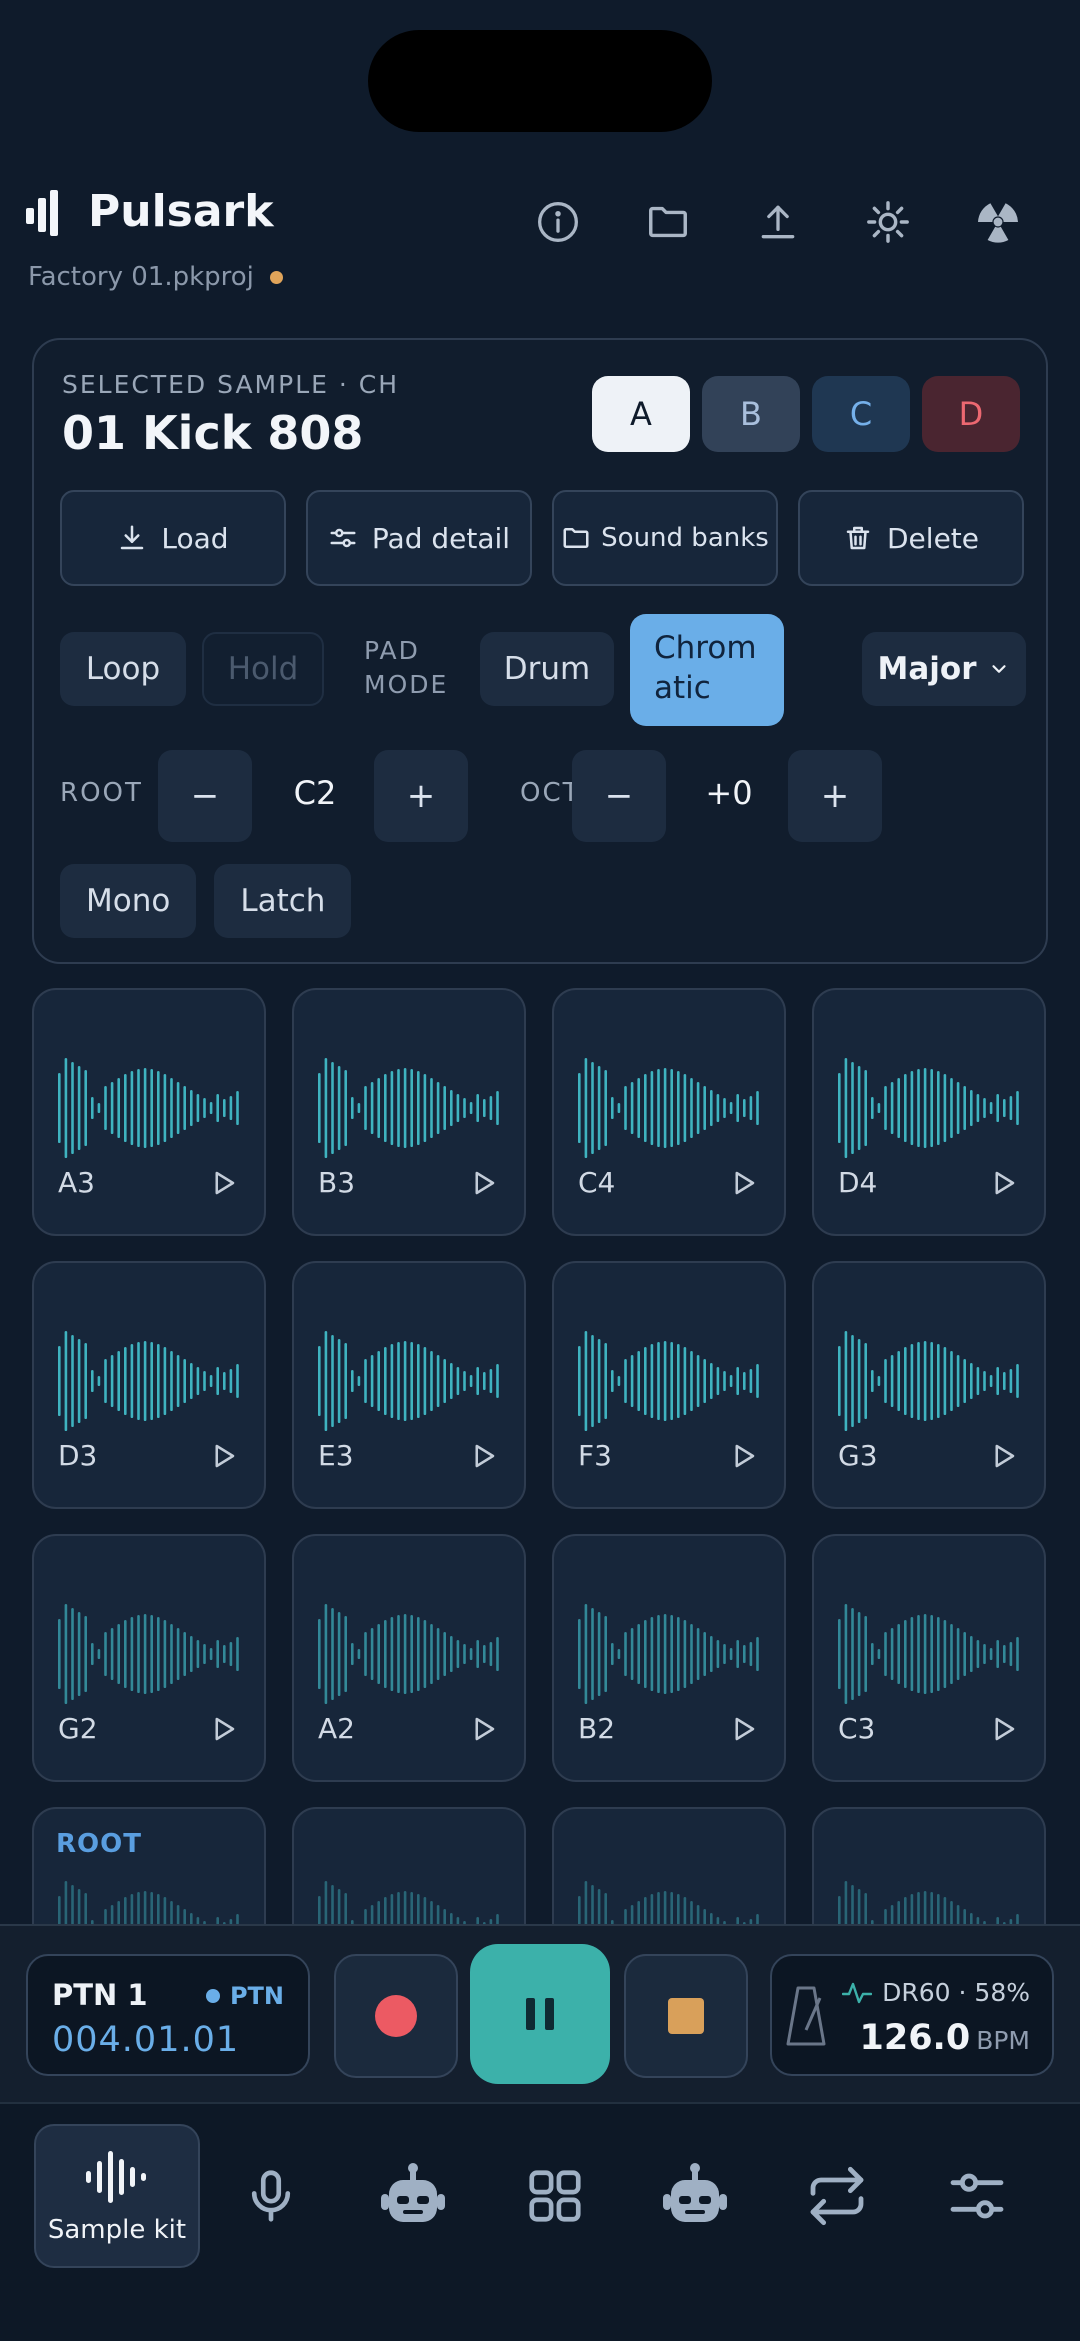 Image resolution: width=1080 pixels, height=2341 pixels. Describe the element at coordinates (409, 1385) in the screenshot. I see `sample-pad-e3: E3` at that location.